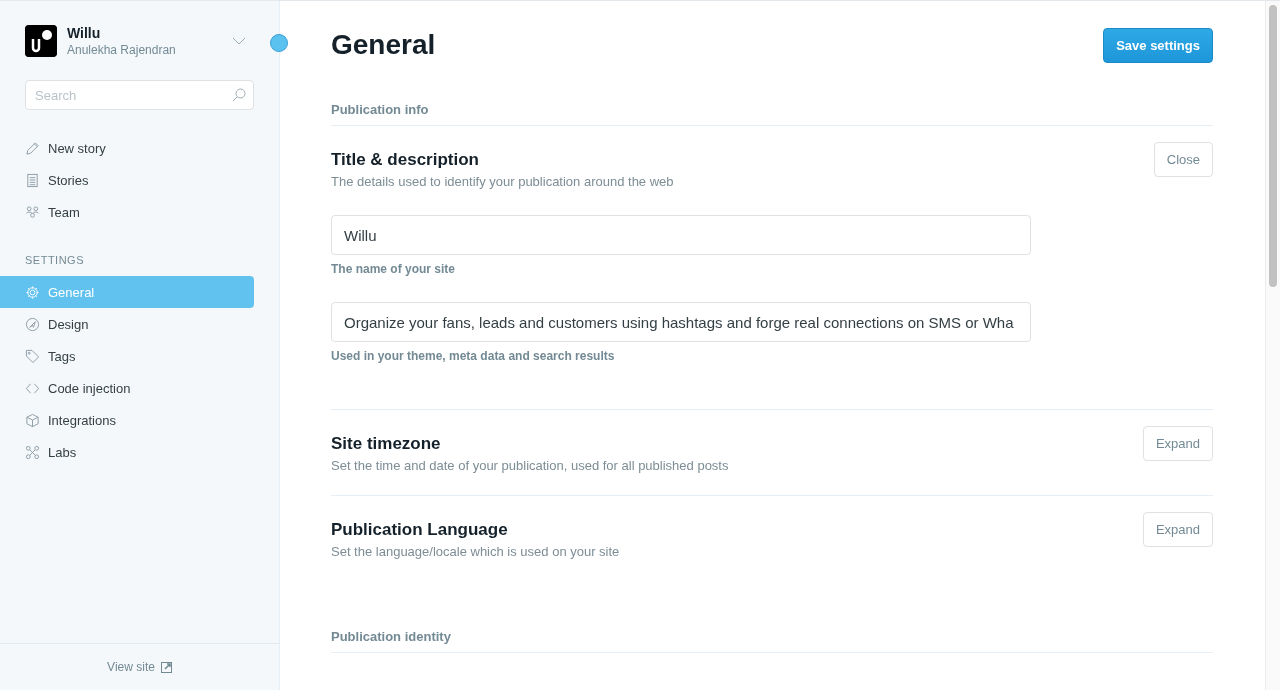 This screenshot has width=1280, height=690. What do you see at coordinates (139, 95) in the screenshot?
I see `search-field: Search` at bounding box center [139, 95].